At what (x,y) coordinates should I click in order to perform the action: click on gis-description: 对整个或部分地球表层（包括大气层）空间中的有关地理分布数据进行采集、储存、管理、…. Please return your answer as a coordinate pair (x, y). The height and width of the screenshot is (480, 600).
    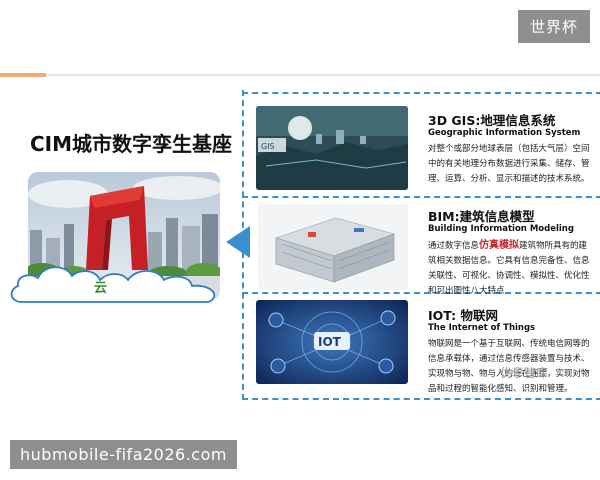
    Looking at the image, I should click on (509, 164).